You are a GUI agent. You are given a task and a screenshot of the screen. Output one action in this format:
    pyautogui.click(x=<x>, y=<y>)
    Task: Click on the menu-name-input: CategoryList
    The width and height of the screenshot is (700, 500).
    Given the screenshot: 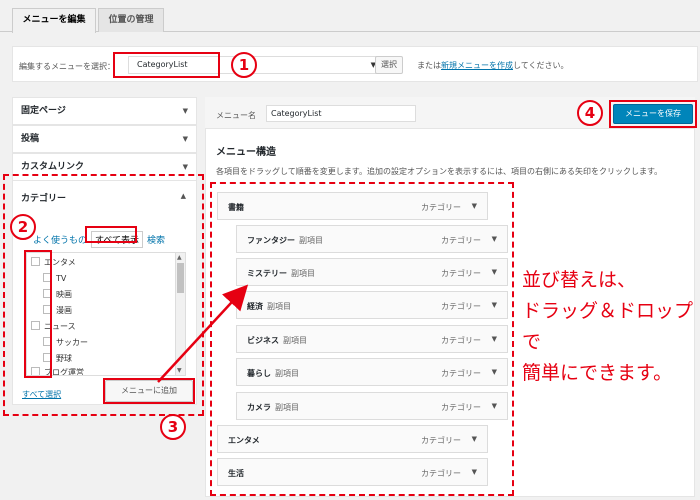 What is the action you would take?
    pyautogui.click(x=341, y=113)
    